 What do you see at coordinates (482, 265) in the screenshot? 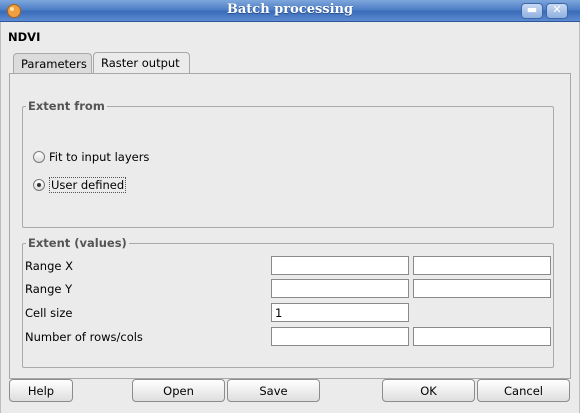
I see `range-x-max-input` at bounding box center [482, 265].